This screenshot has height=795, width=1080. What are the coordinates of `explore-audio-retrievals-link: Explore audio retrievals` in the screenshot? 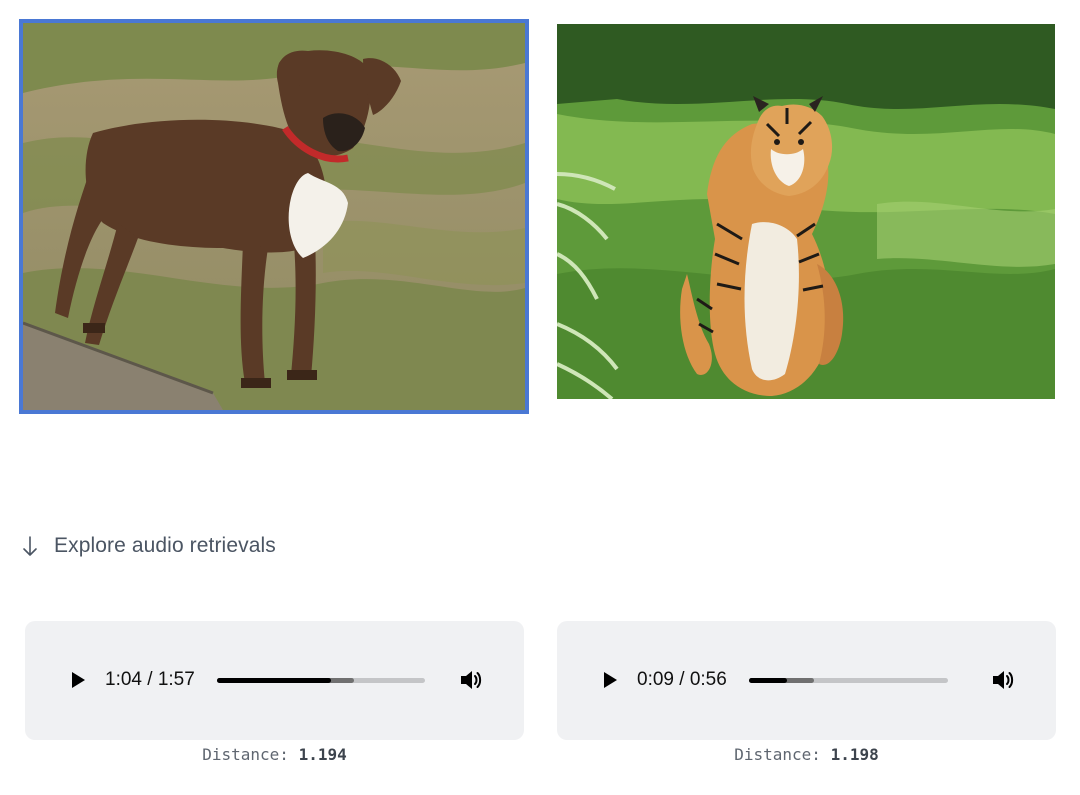 It's located at (148, 546).